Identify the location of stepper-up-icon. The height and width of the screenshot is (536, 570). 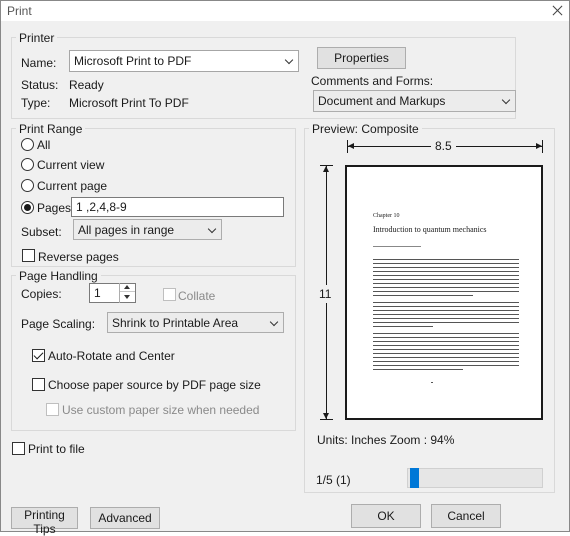
(127, 287).